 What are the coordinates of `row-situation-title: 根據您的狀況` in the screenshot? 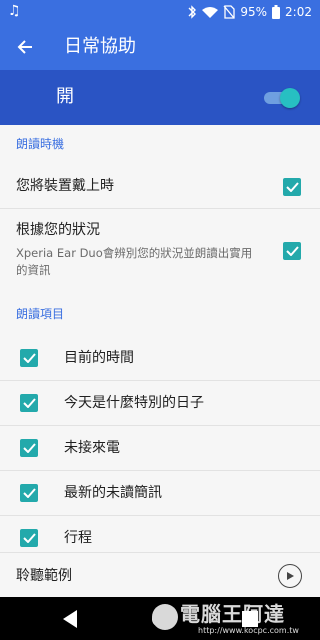 It's located at (58, 230).